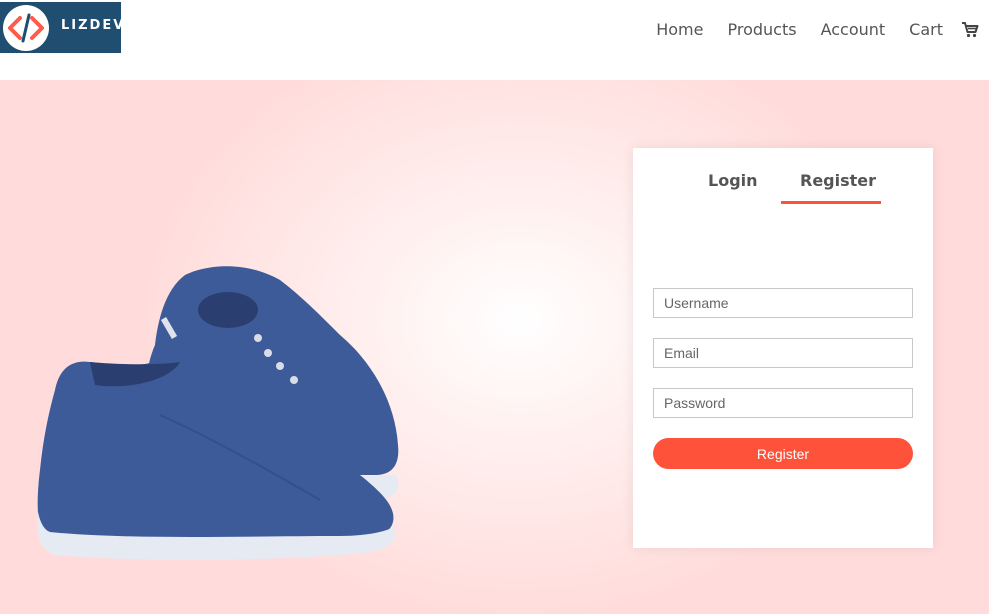 The image size is (989, 614). Describe the element at coordinates (91, 25) in the screenshot. I see `brand-name: LIZDEV` at that location.